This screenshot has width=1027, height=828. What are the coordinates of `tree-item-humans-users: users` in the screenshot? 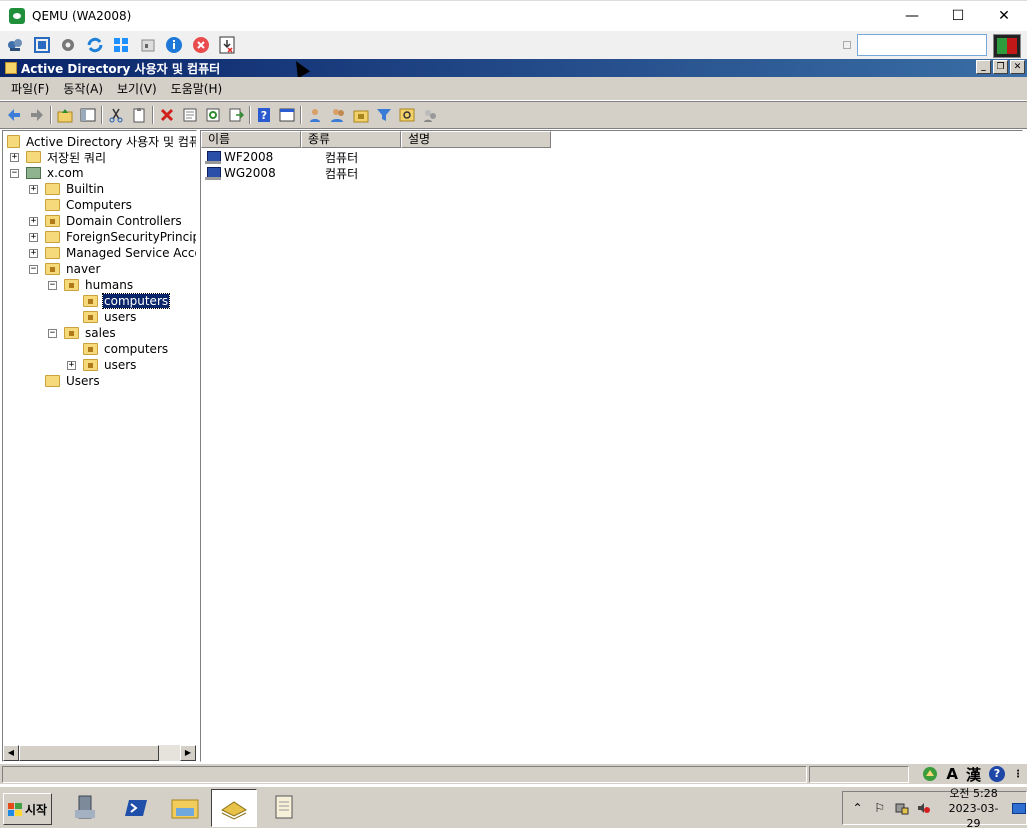 It's located at (102, 317).